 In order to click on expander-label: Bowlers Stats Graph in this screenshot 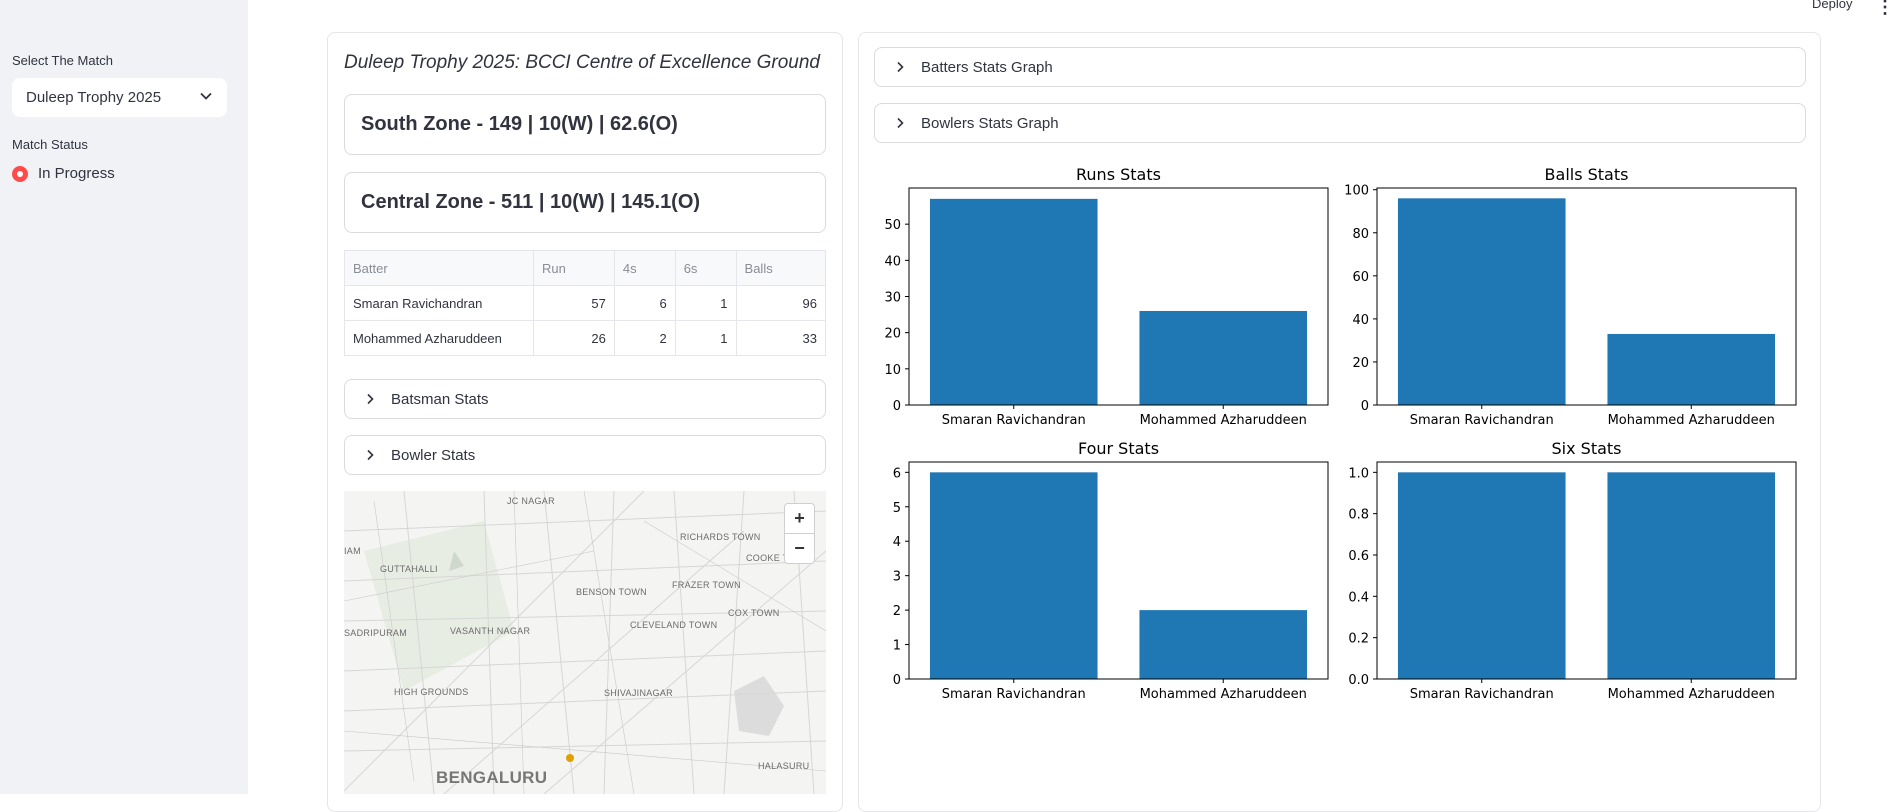, I will do `click(990, 123)`.